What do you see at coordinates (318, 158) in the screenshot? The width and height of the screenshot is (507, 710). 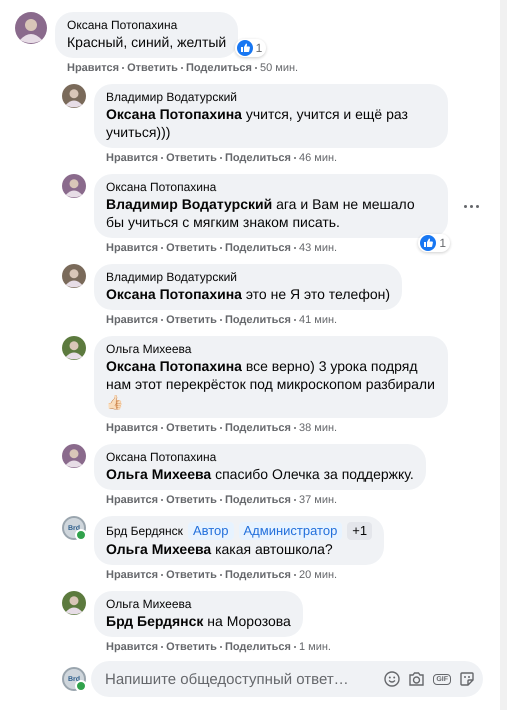 I see `comment-time: 46 мин.` at bounding box center [318, 158].